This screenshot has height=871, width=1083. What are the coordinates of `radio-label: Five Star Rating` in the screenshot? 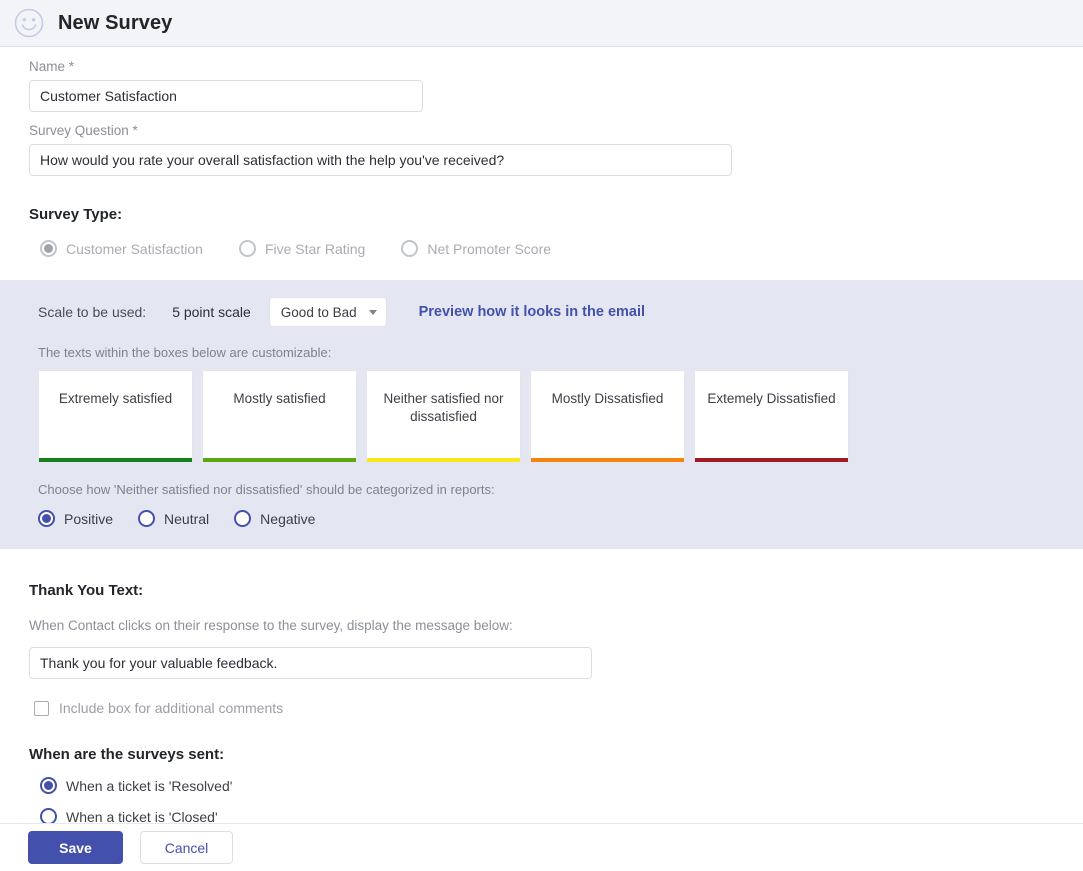 It's located at (315, 248).